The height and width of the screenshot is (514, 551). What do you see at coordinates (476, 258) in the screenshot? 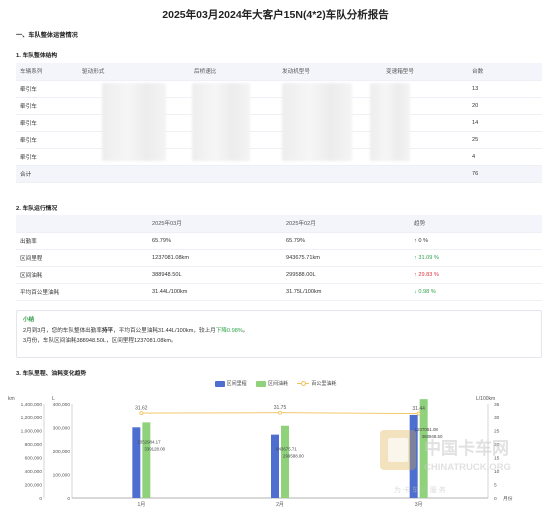
I see `trend-value: ↑ 31.09 %` at bounding box center [476, 258].